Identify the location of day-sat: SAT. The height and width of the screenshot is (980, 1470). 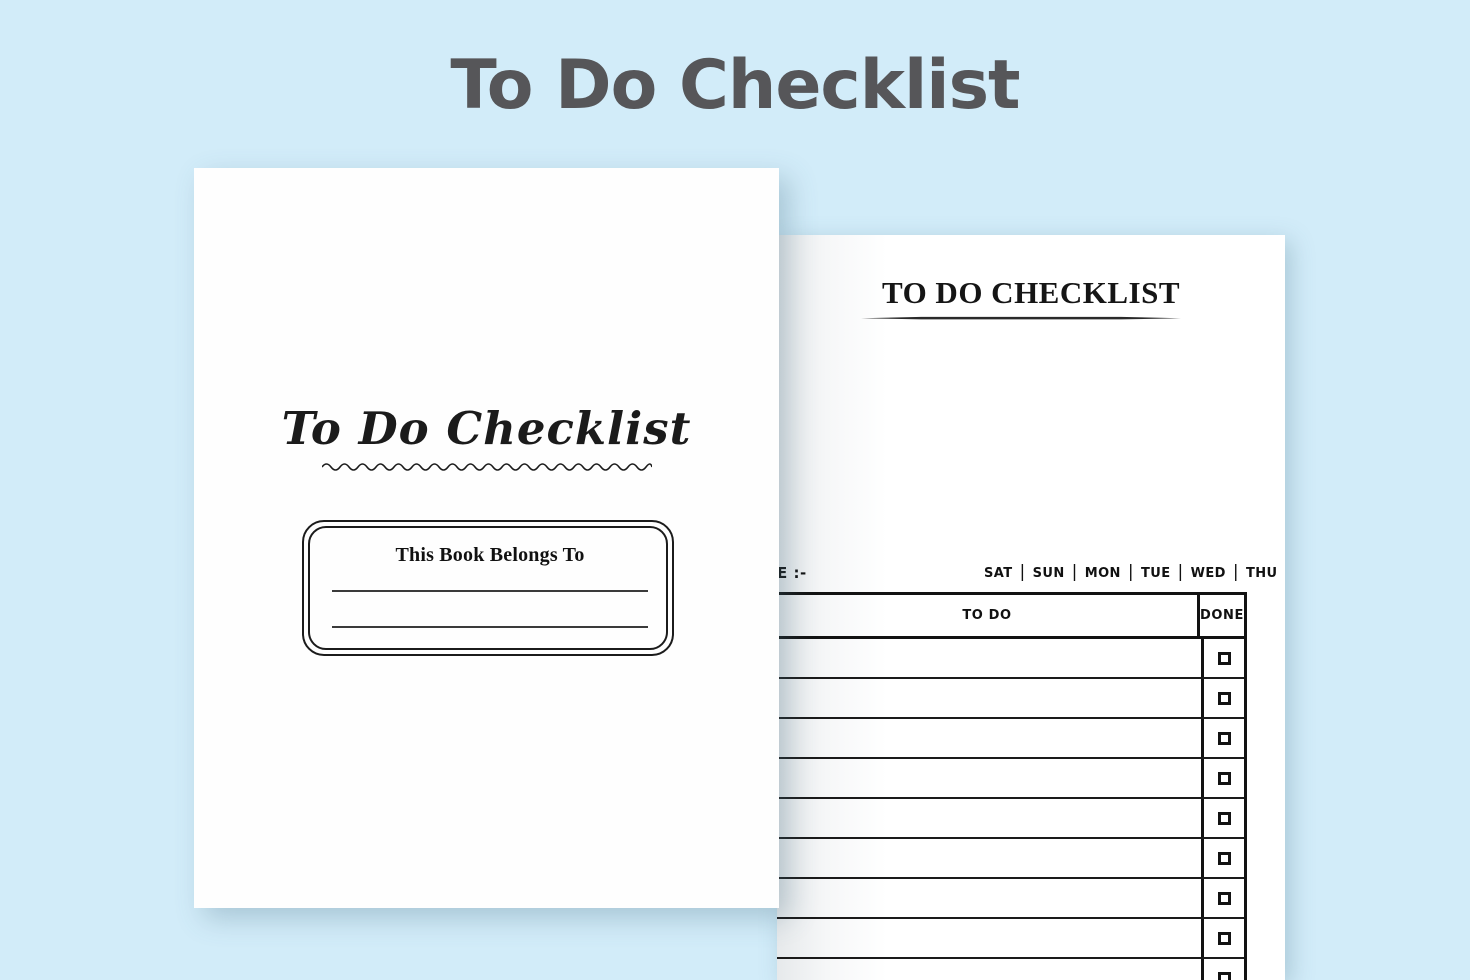
(998, 573).